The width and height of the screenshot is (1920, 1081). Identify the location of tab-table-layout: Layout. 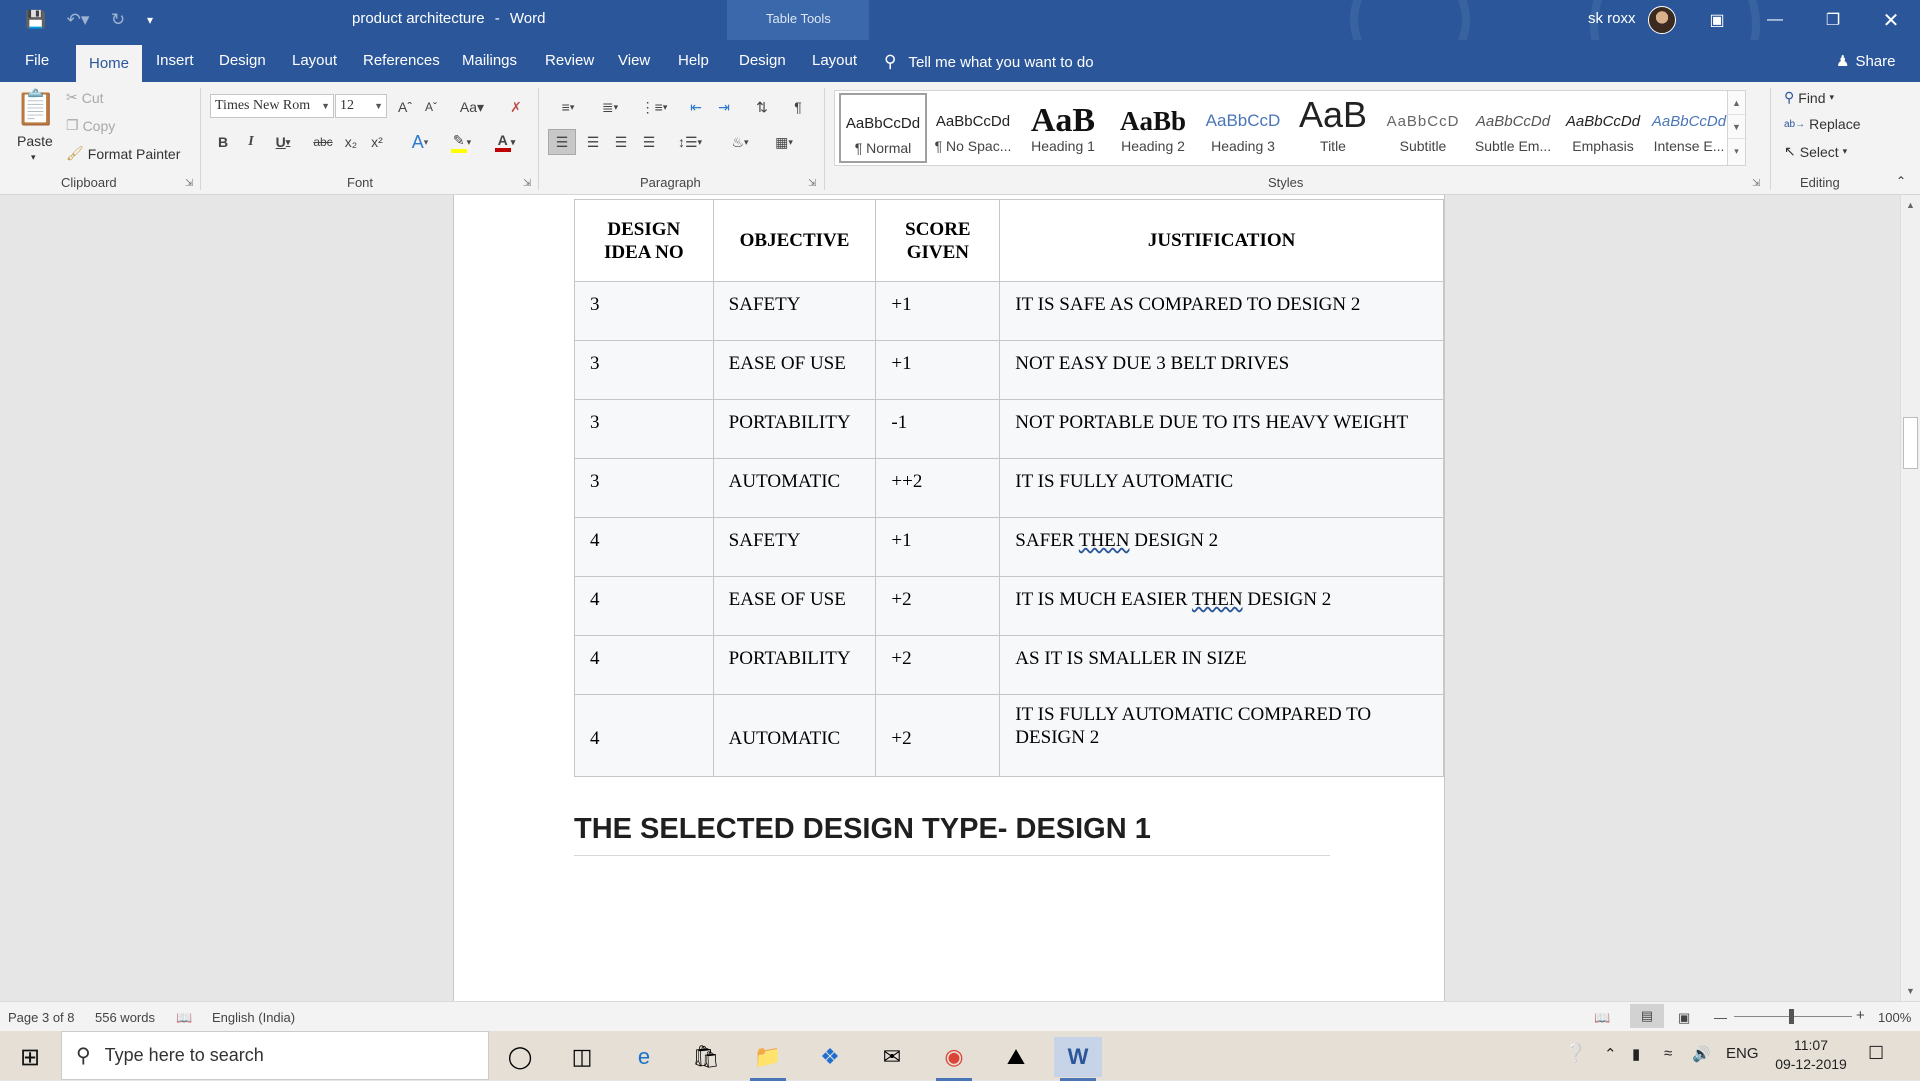
(834, 60).